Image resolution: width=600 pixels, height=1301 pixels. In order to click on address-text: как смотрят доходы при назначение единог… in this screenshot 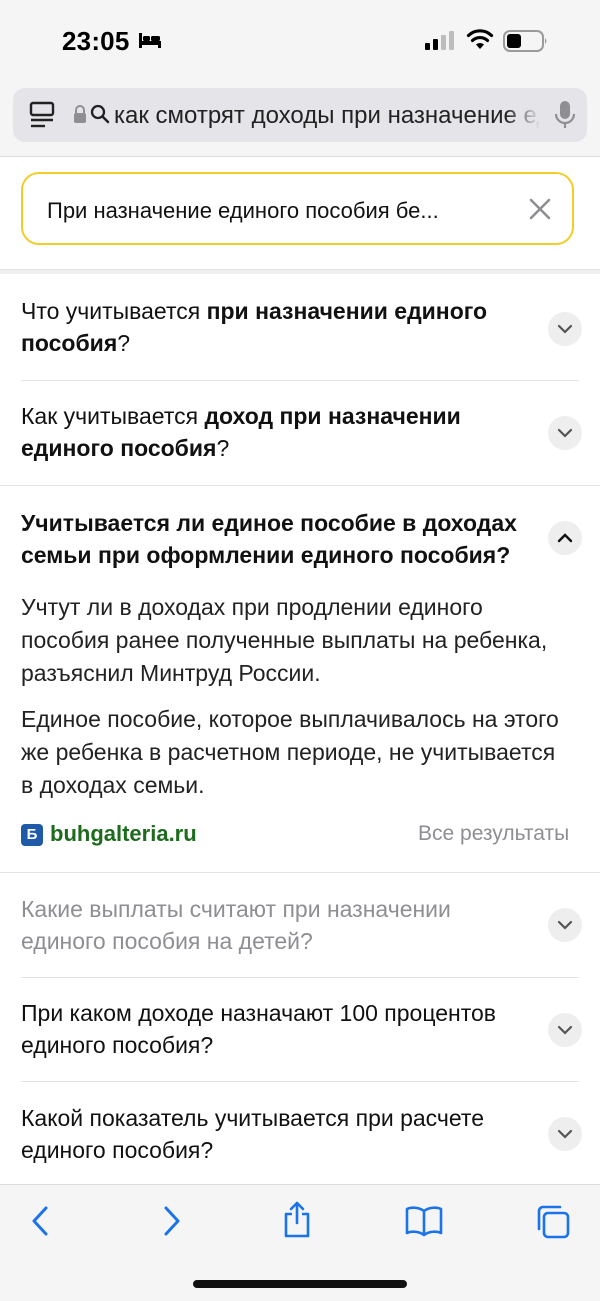, I will do `click(327, 116)`.